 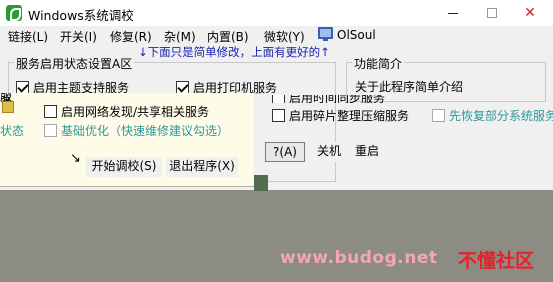 I want to click on defrag-checkbox: 启用碎片整理压缩服务, so click(x=340, y=115).